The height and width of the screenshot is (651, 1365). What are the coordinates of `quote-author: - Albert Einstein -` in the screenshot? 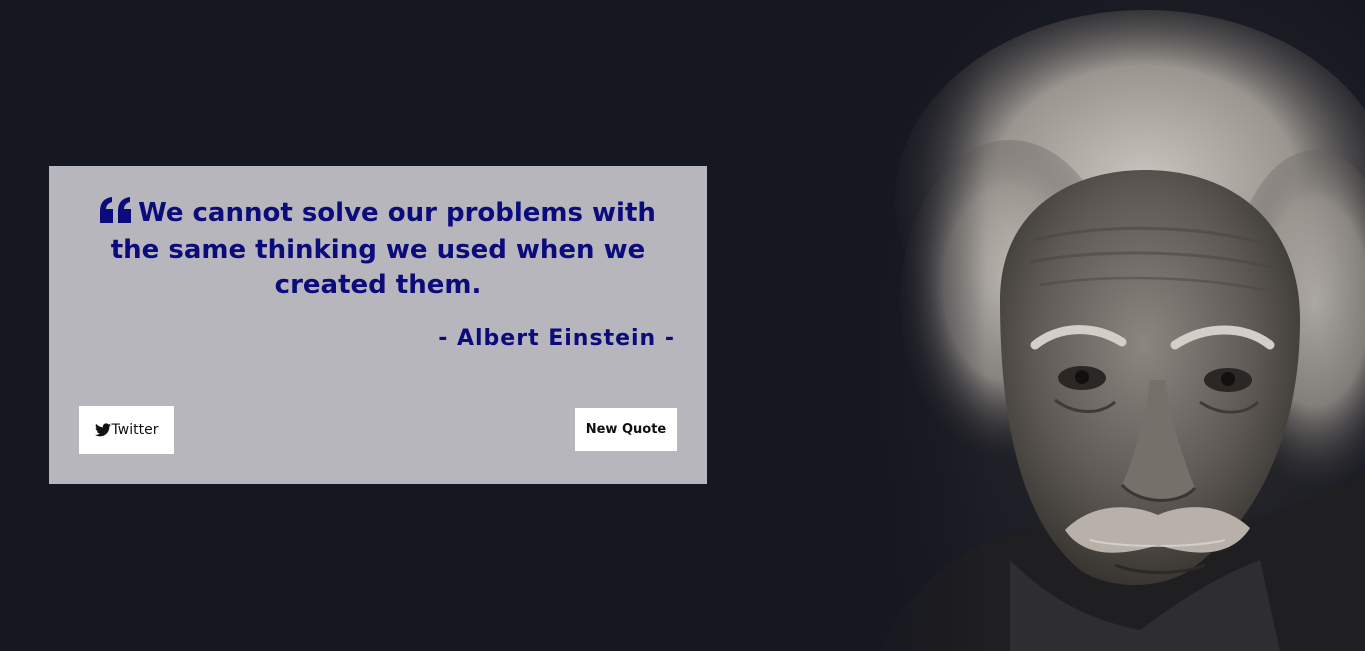 It's located at (556, 338).